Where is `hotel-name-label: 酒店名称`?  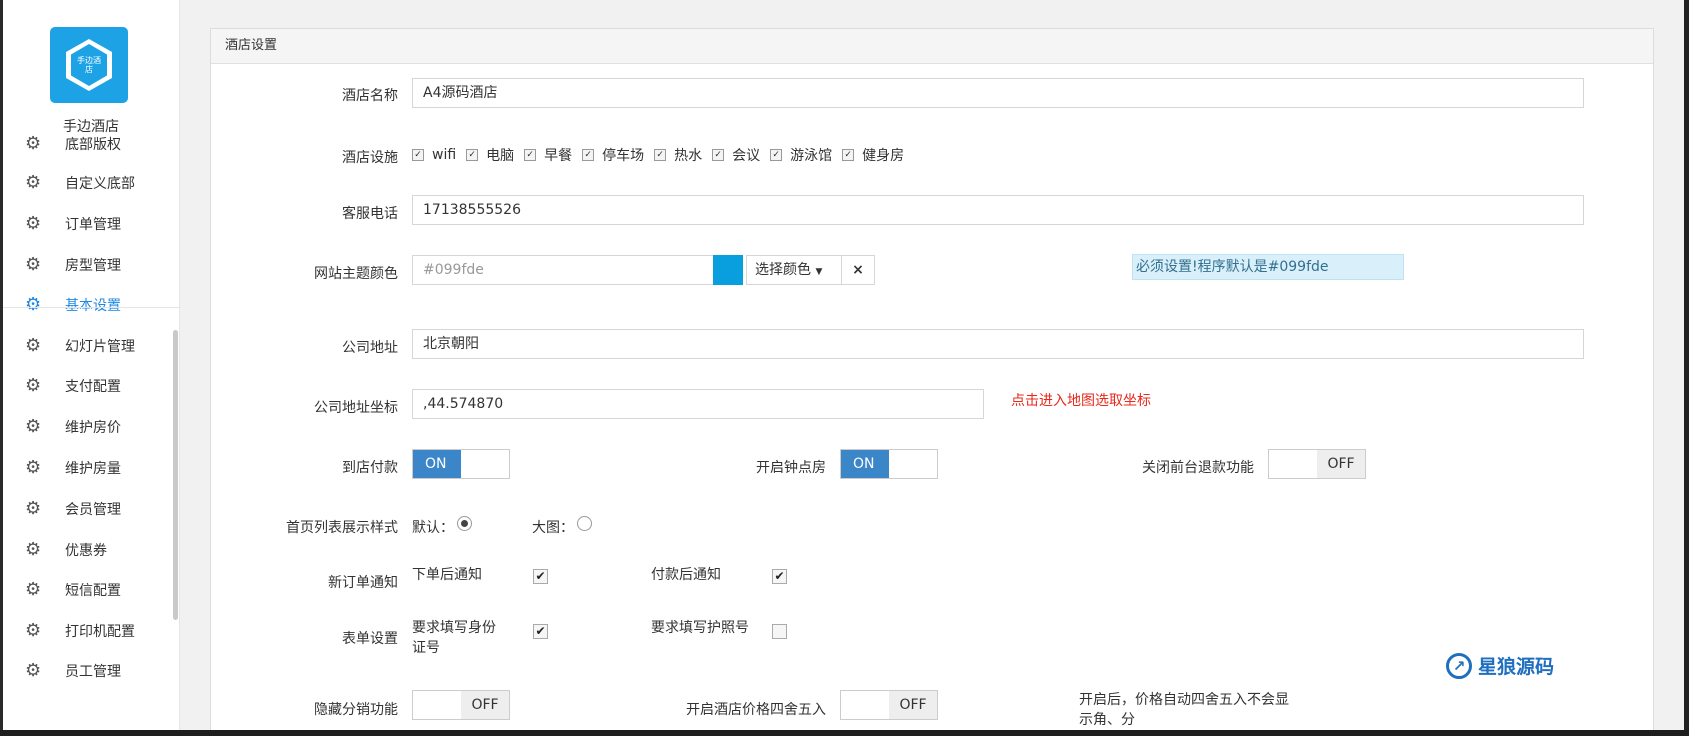 hotel-name-label: 酒店名称 is located at coordinates (370, 96).